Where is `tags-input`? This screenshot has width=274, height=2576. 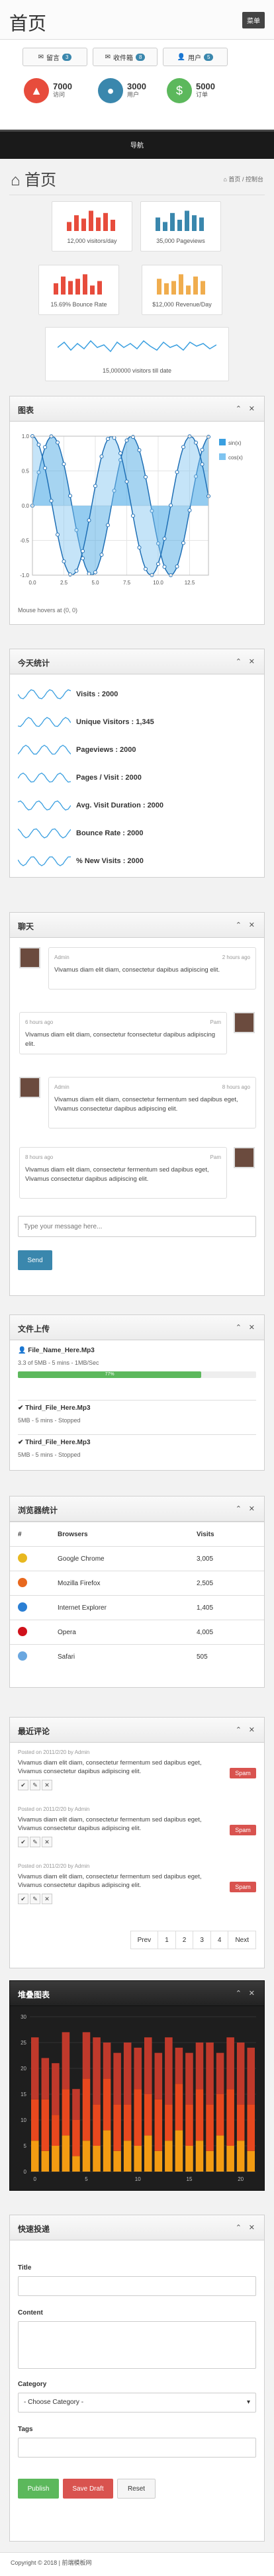 tags-input is located at coordinates (137, 2448).